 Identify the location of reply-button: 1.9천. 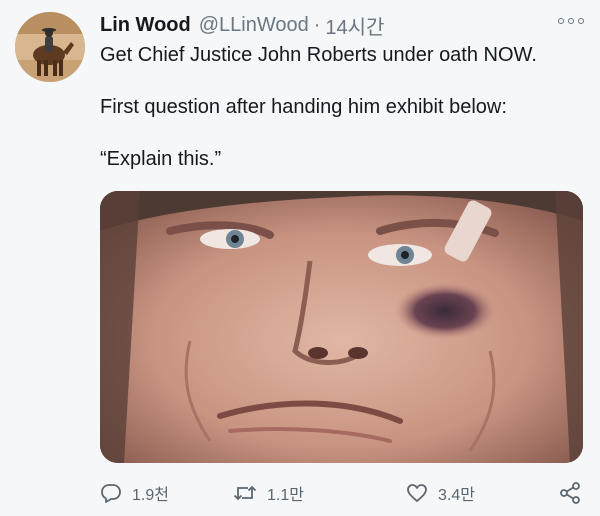
(134, 493).